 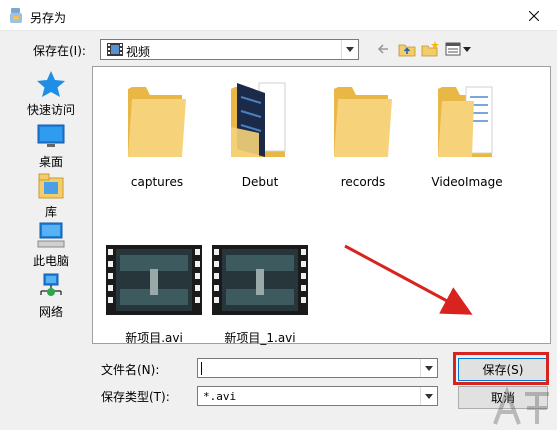 What do you see at coordinates (157, 182) in the screenshot?
I see `list-item-label: captures` at bounding box center [157, 182].